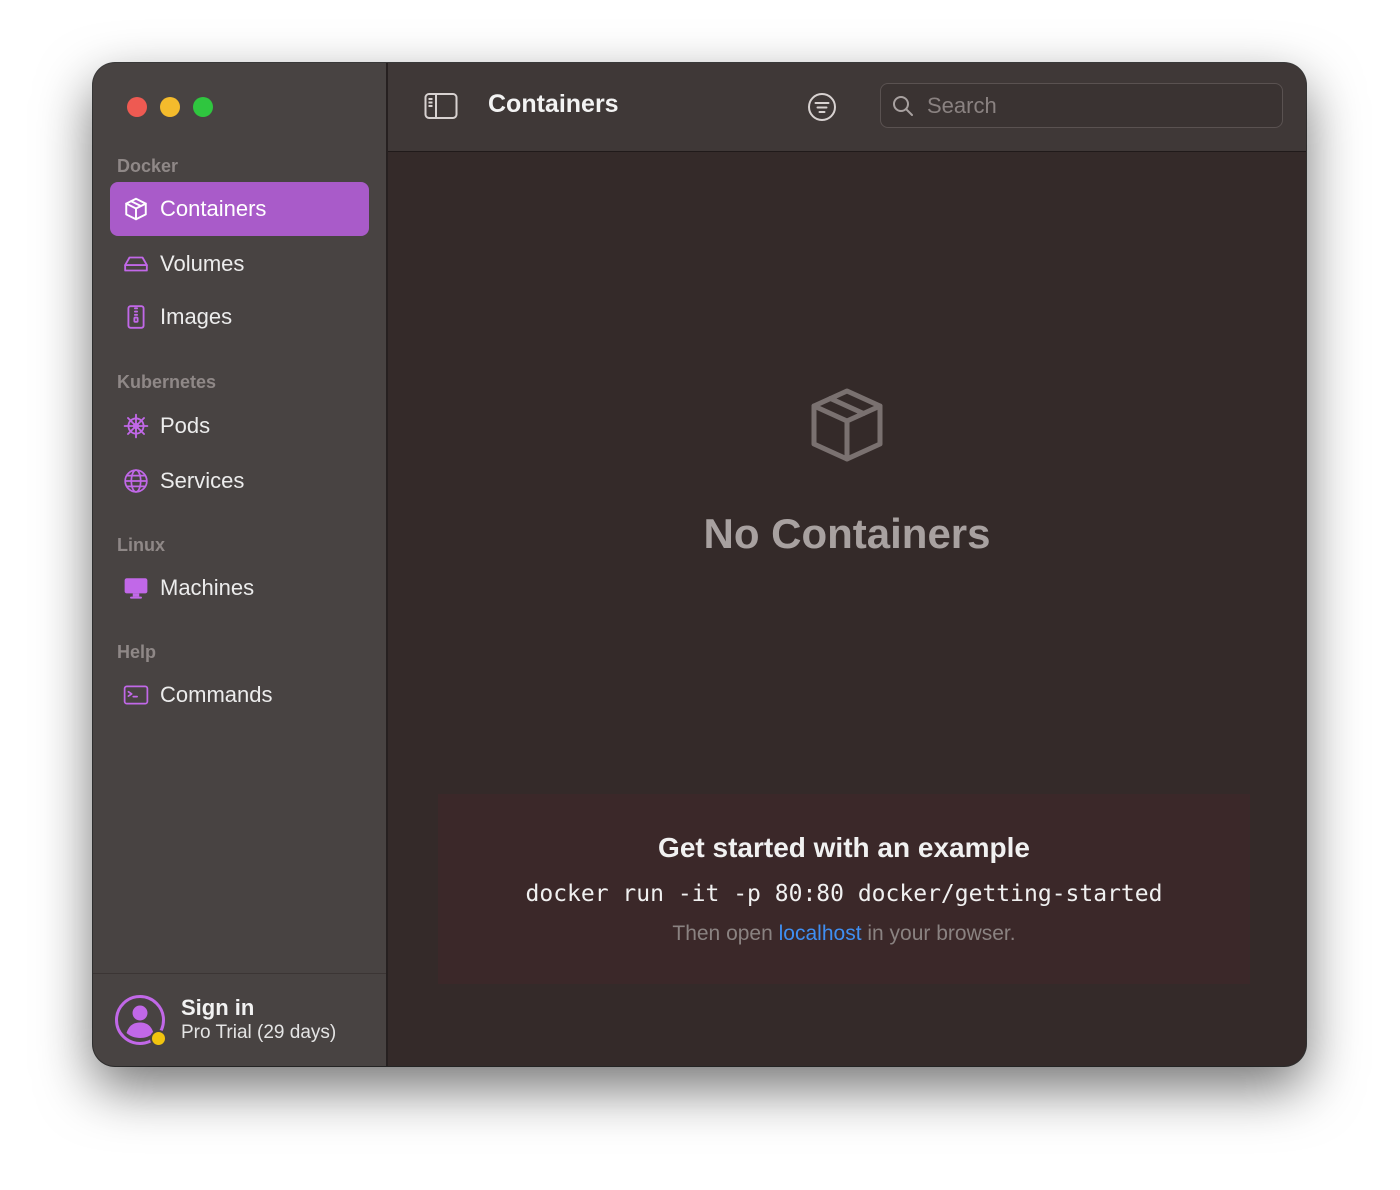 The image size is (1400, 1190). Describe the element at coordinates (239, 317) in the screenshot. I see `sidebar-item-images: Images` at that location.